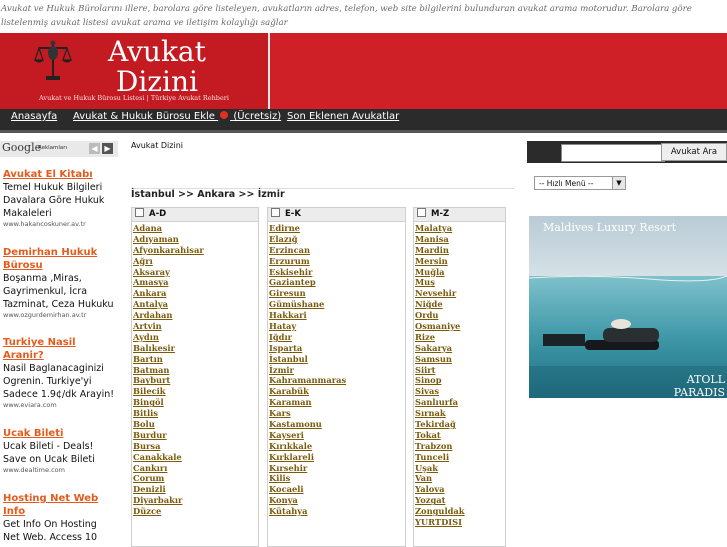  Describe the element at coordinates (460, 391) in the screenshot. I see `city-link: Sivas` at that location.